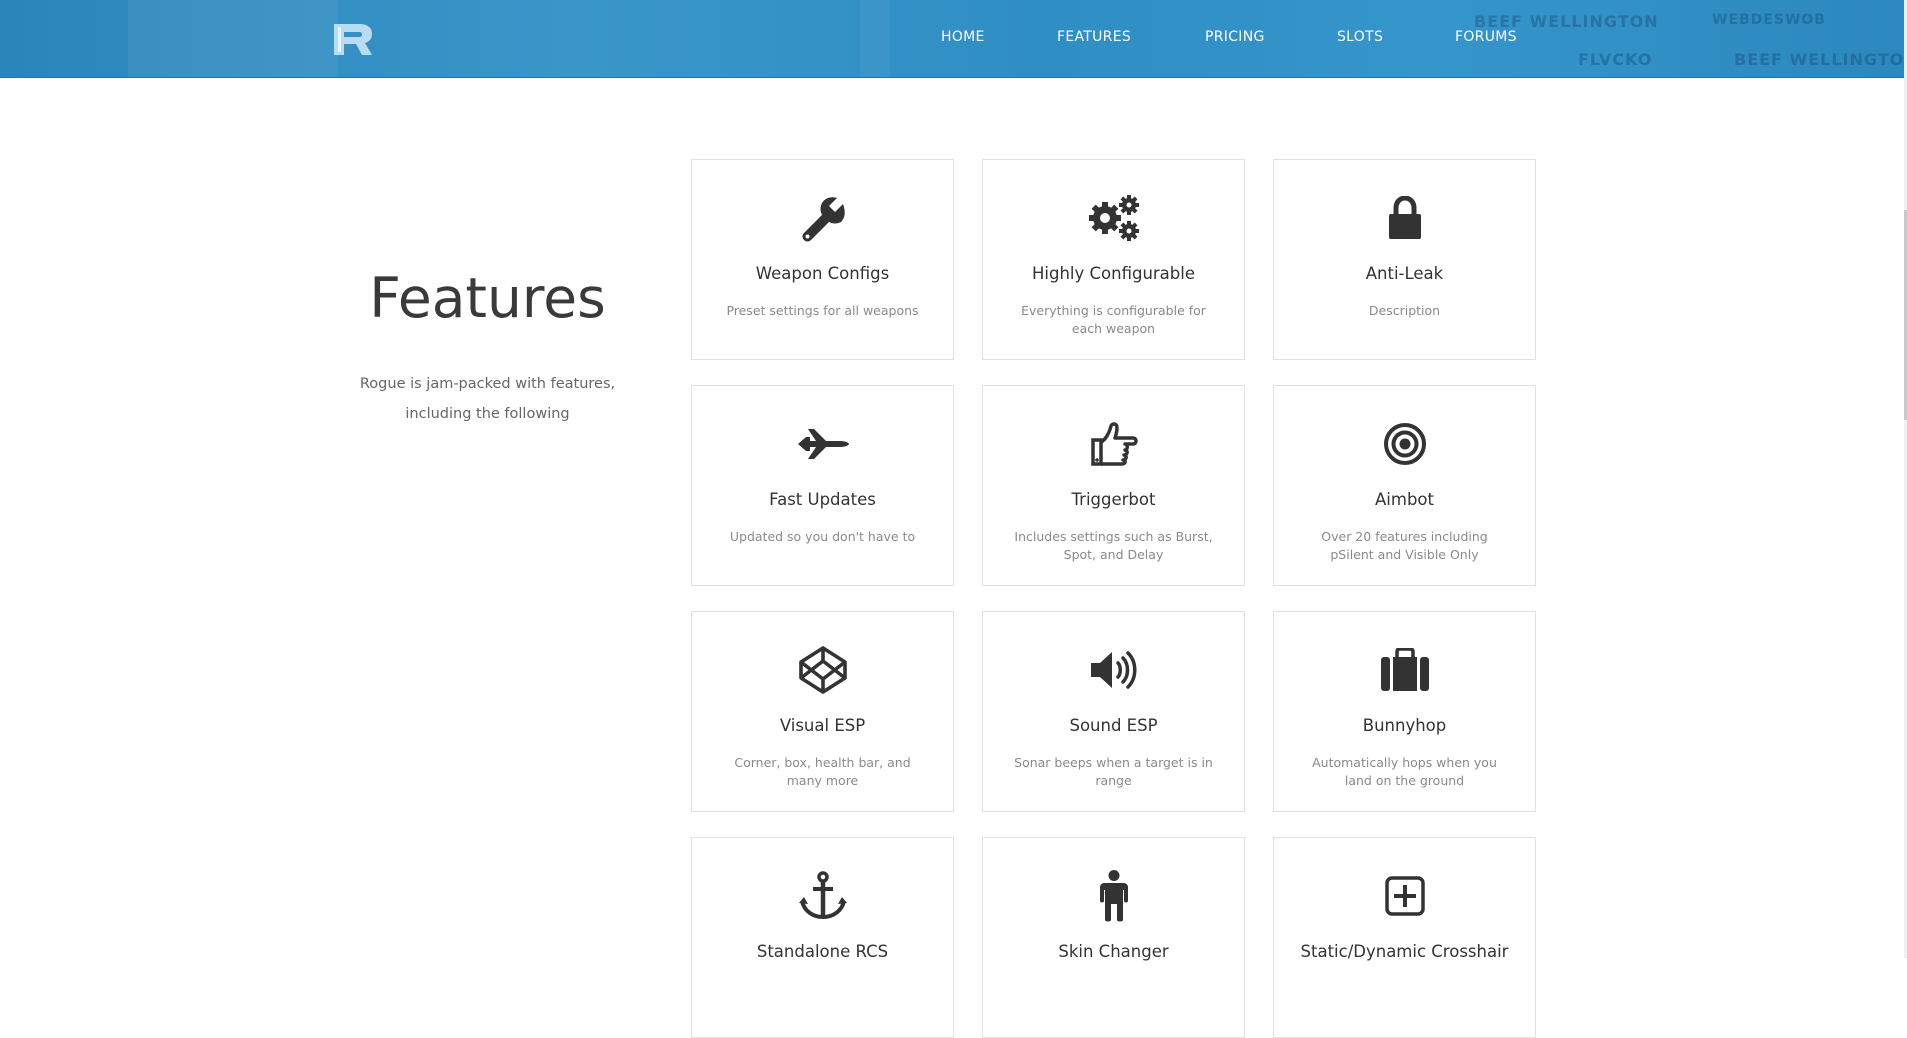 This screenshot has height=1038, width=1907. I want to click on feature-card-skin-changer: Skin Changer, so click(1113, 937).